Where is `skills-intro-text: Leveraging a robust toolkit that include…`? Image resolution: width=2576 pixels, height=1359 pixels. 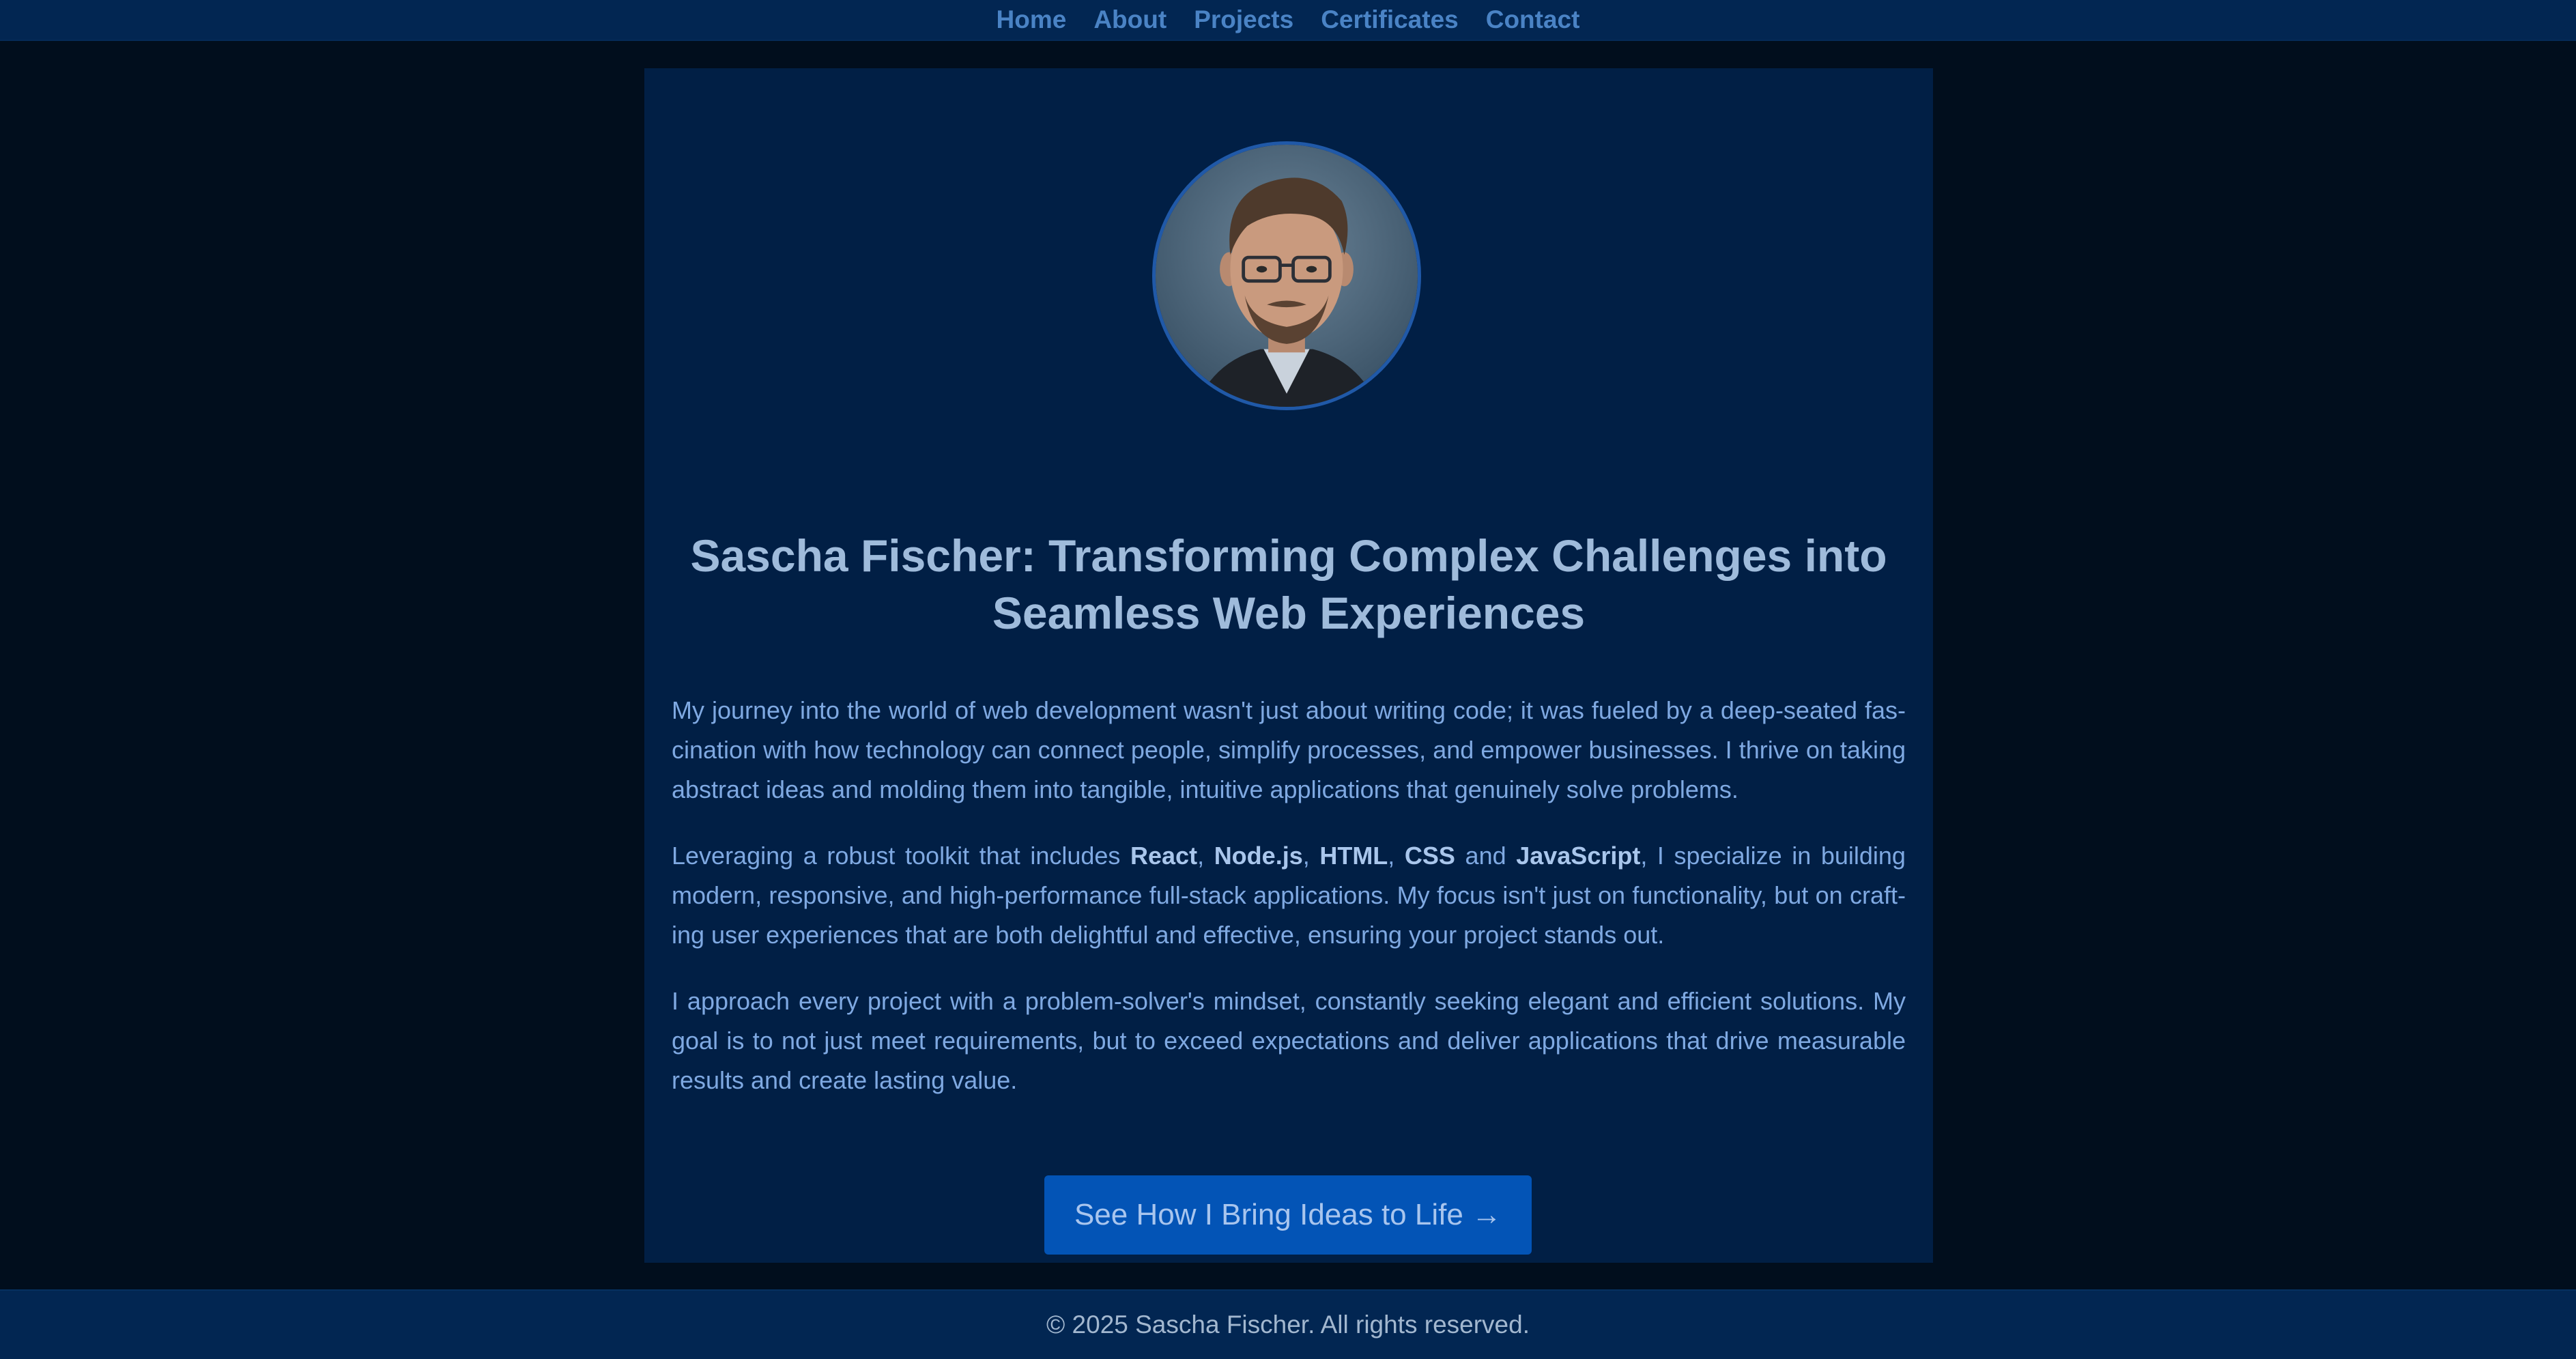
skills-intro-text: Leveraging a robust toolkit that include… is located at coordinates (901, 856).